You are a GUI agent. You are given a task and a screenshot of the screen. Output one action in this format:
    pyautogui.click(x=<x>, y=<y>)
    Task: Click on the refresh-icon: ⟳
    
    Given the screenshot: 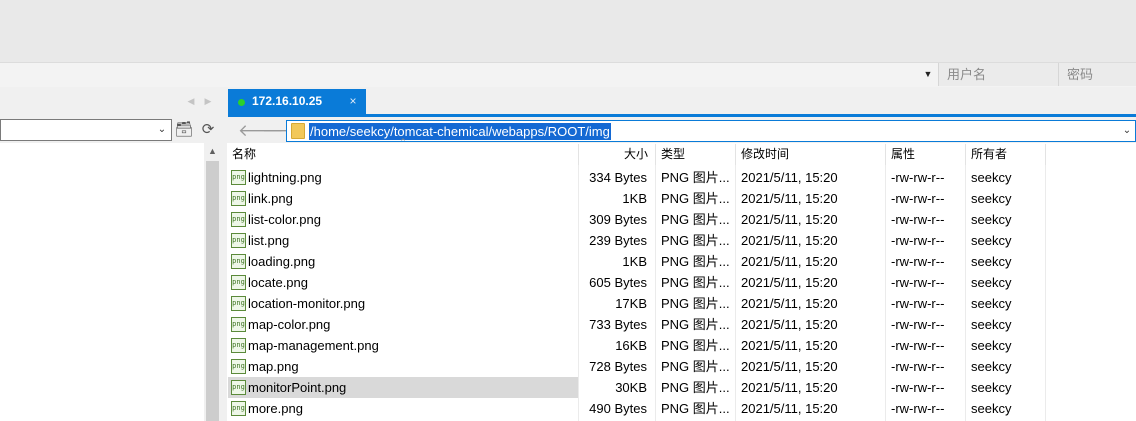 What is the action you would take?
    pyautogui.click(x=208, y=130)
    